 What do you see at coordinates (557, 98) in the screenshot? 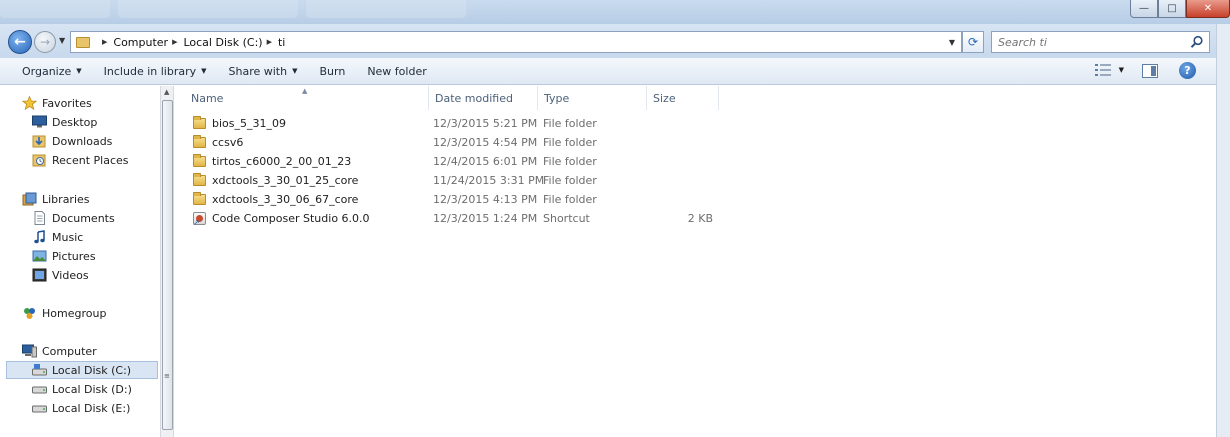
I see `column-header-label: Type` at bounding box center [557, 98].